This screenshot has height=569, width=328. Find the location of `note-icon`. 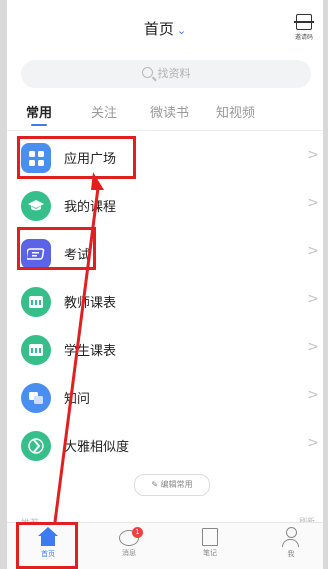

note-icon is located at coordinates (210, 537).